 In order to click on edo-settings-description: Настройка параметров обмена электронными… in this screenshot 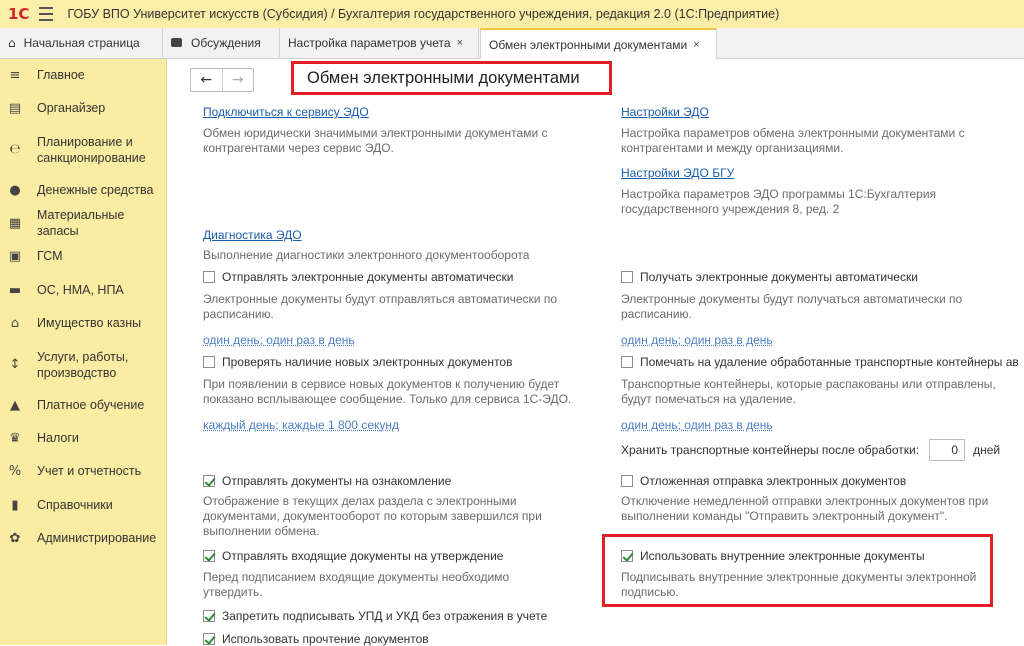, I will do `click(793, 140)`.